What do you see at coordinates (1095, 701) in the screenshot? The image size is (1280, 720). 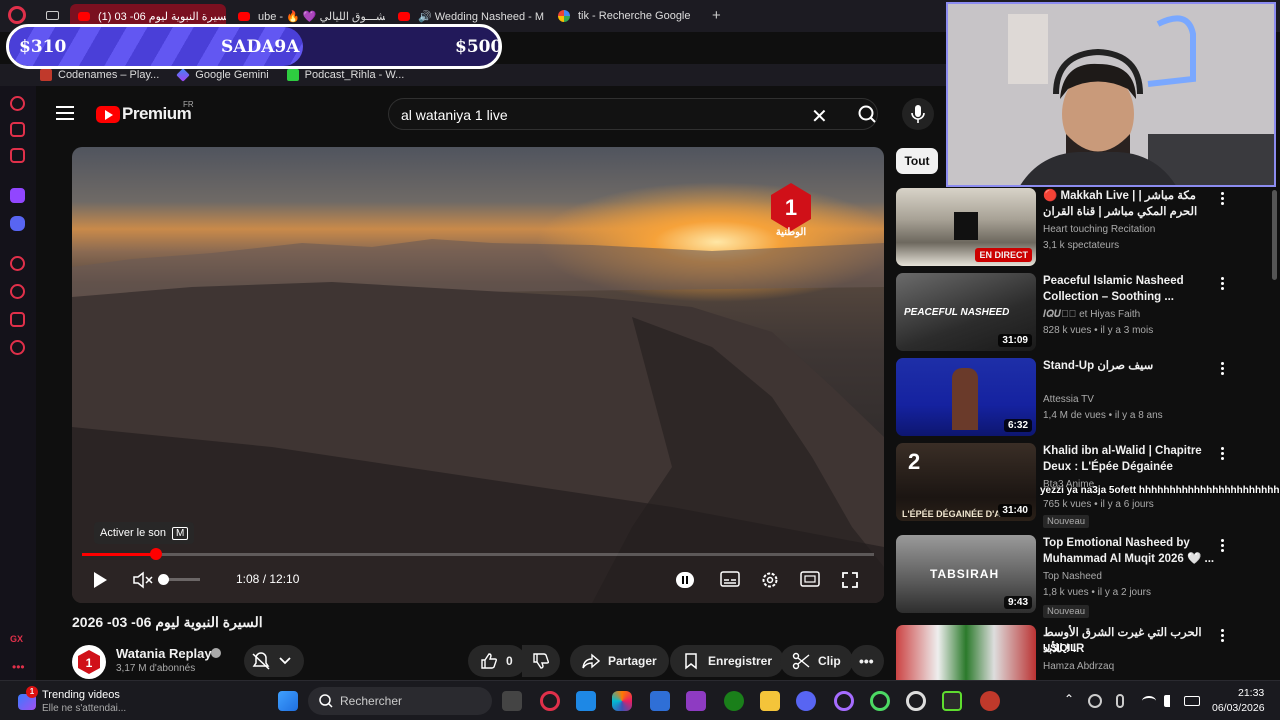 I see `tray-sync-icon` at bounding box center [1095, 701].